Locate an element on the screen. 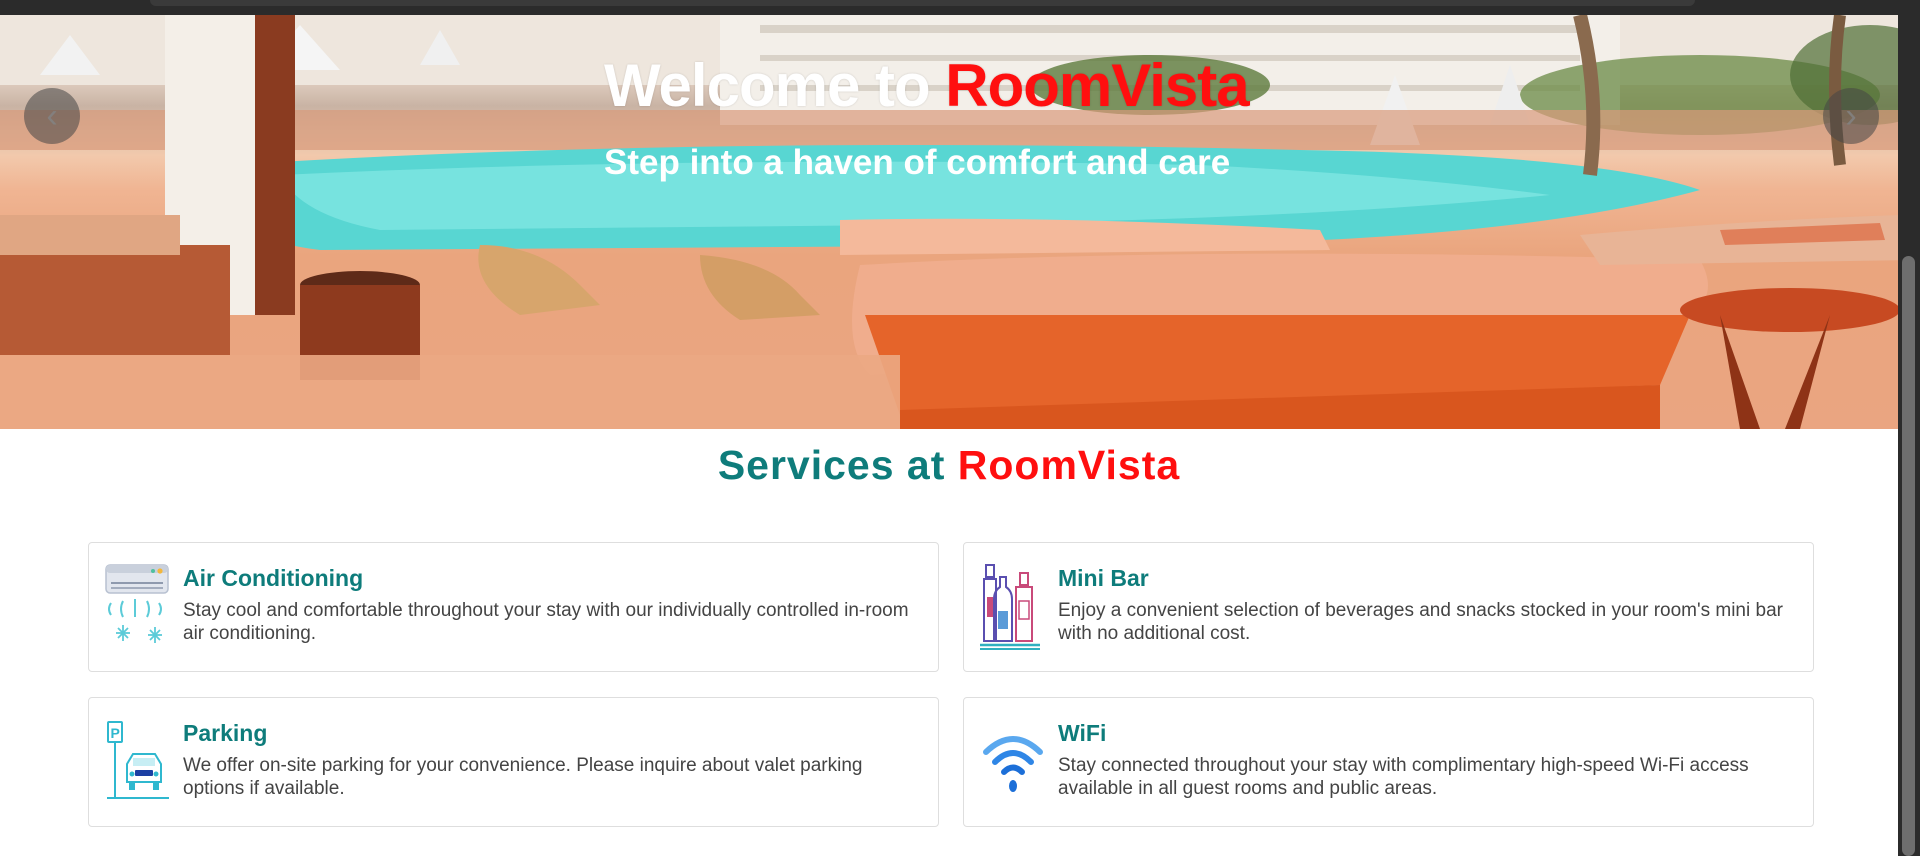 The width and height of the screenshot is (1920, 856). mini-bar-bottles-icon is located at coordinates (1013, 606).